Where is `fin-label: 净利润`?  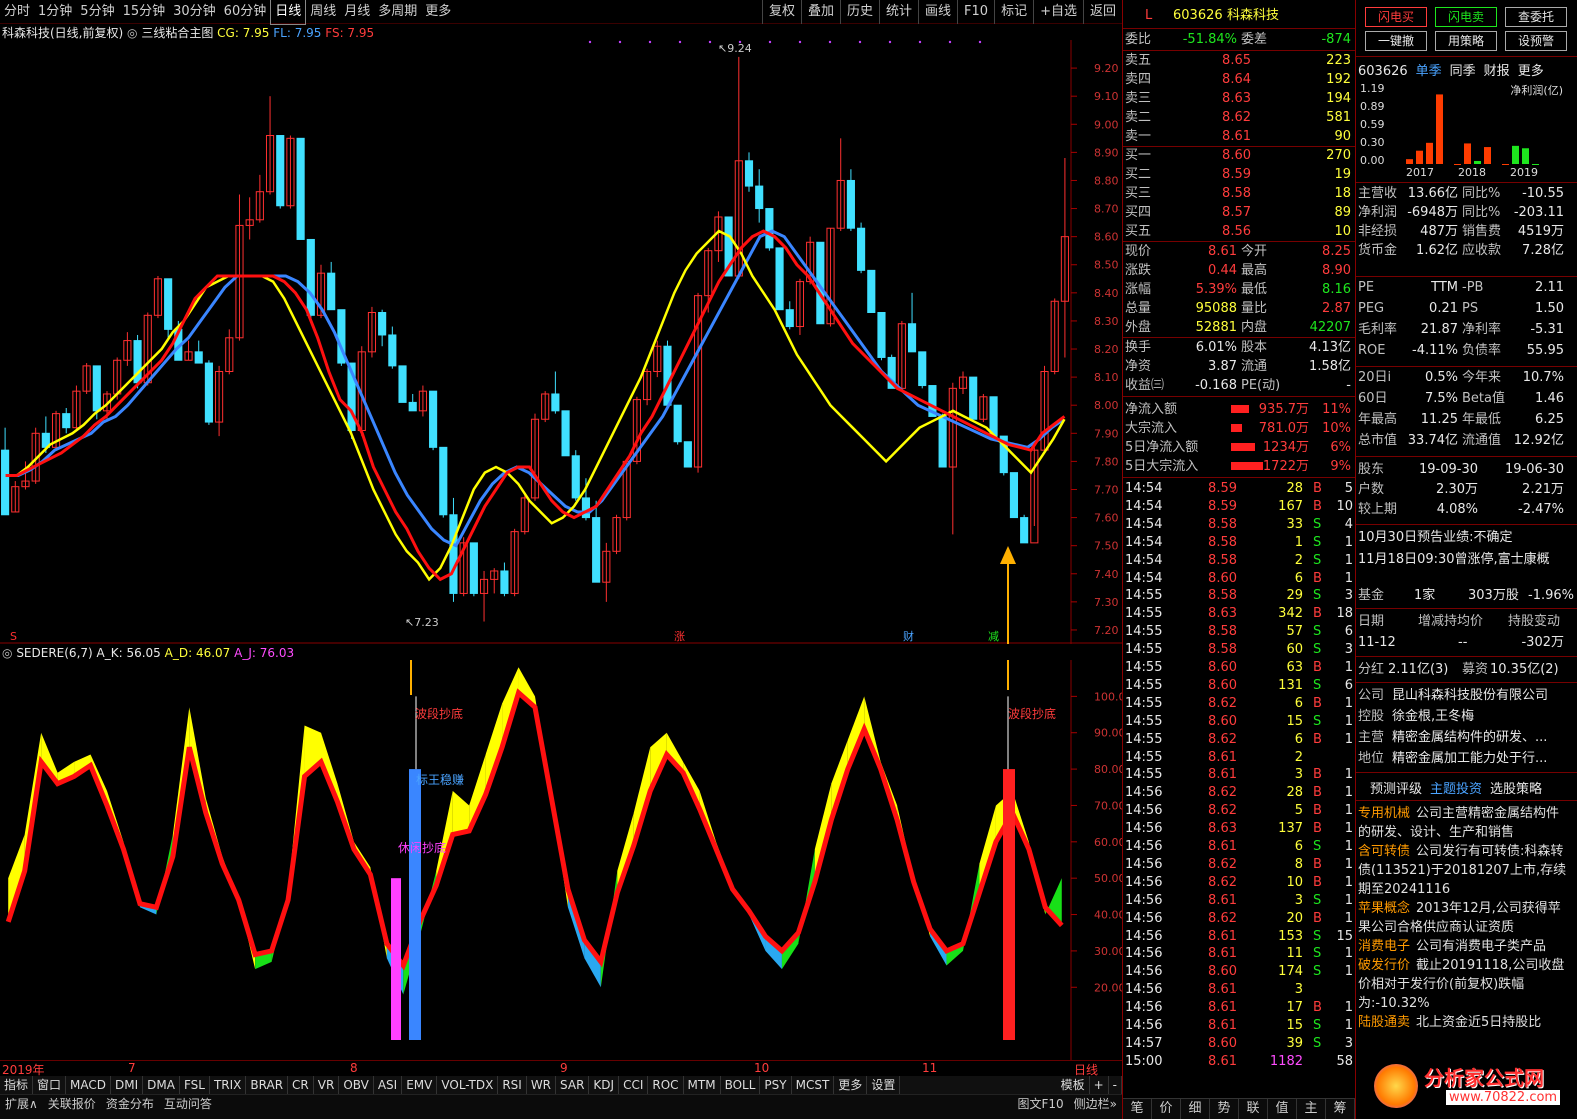
fin-label: 净利润 is located at coordinates (1378, 212).